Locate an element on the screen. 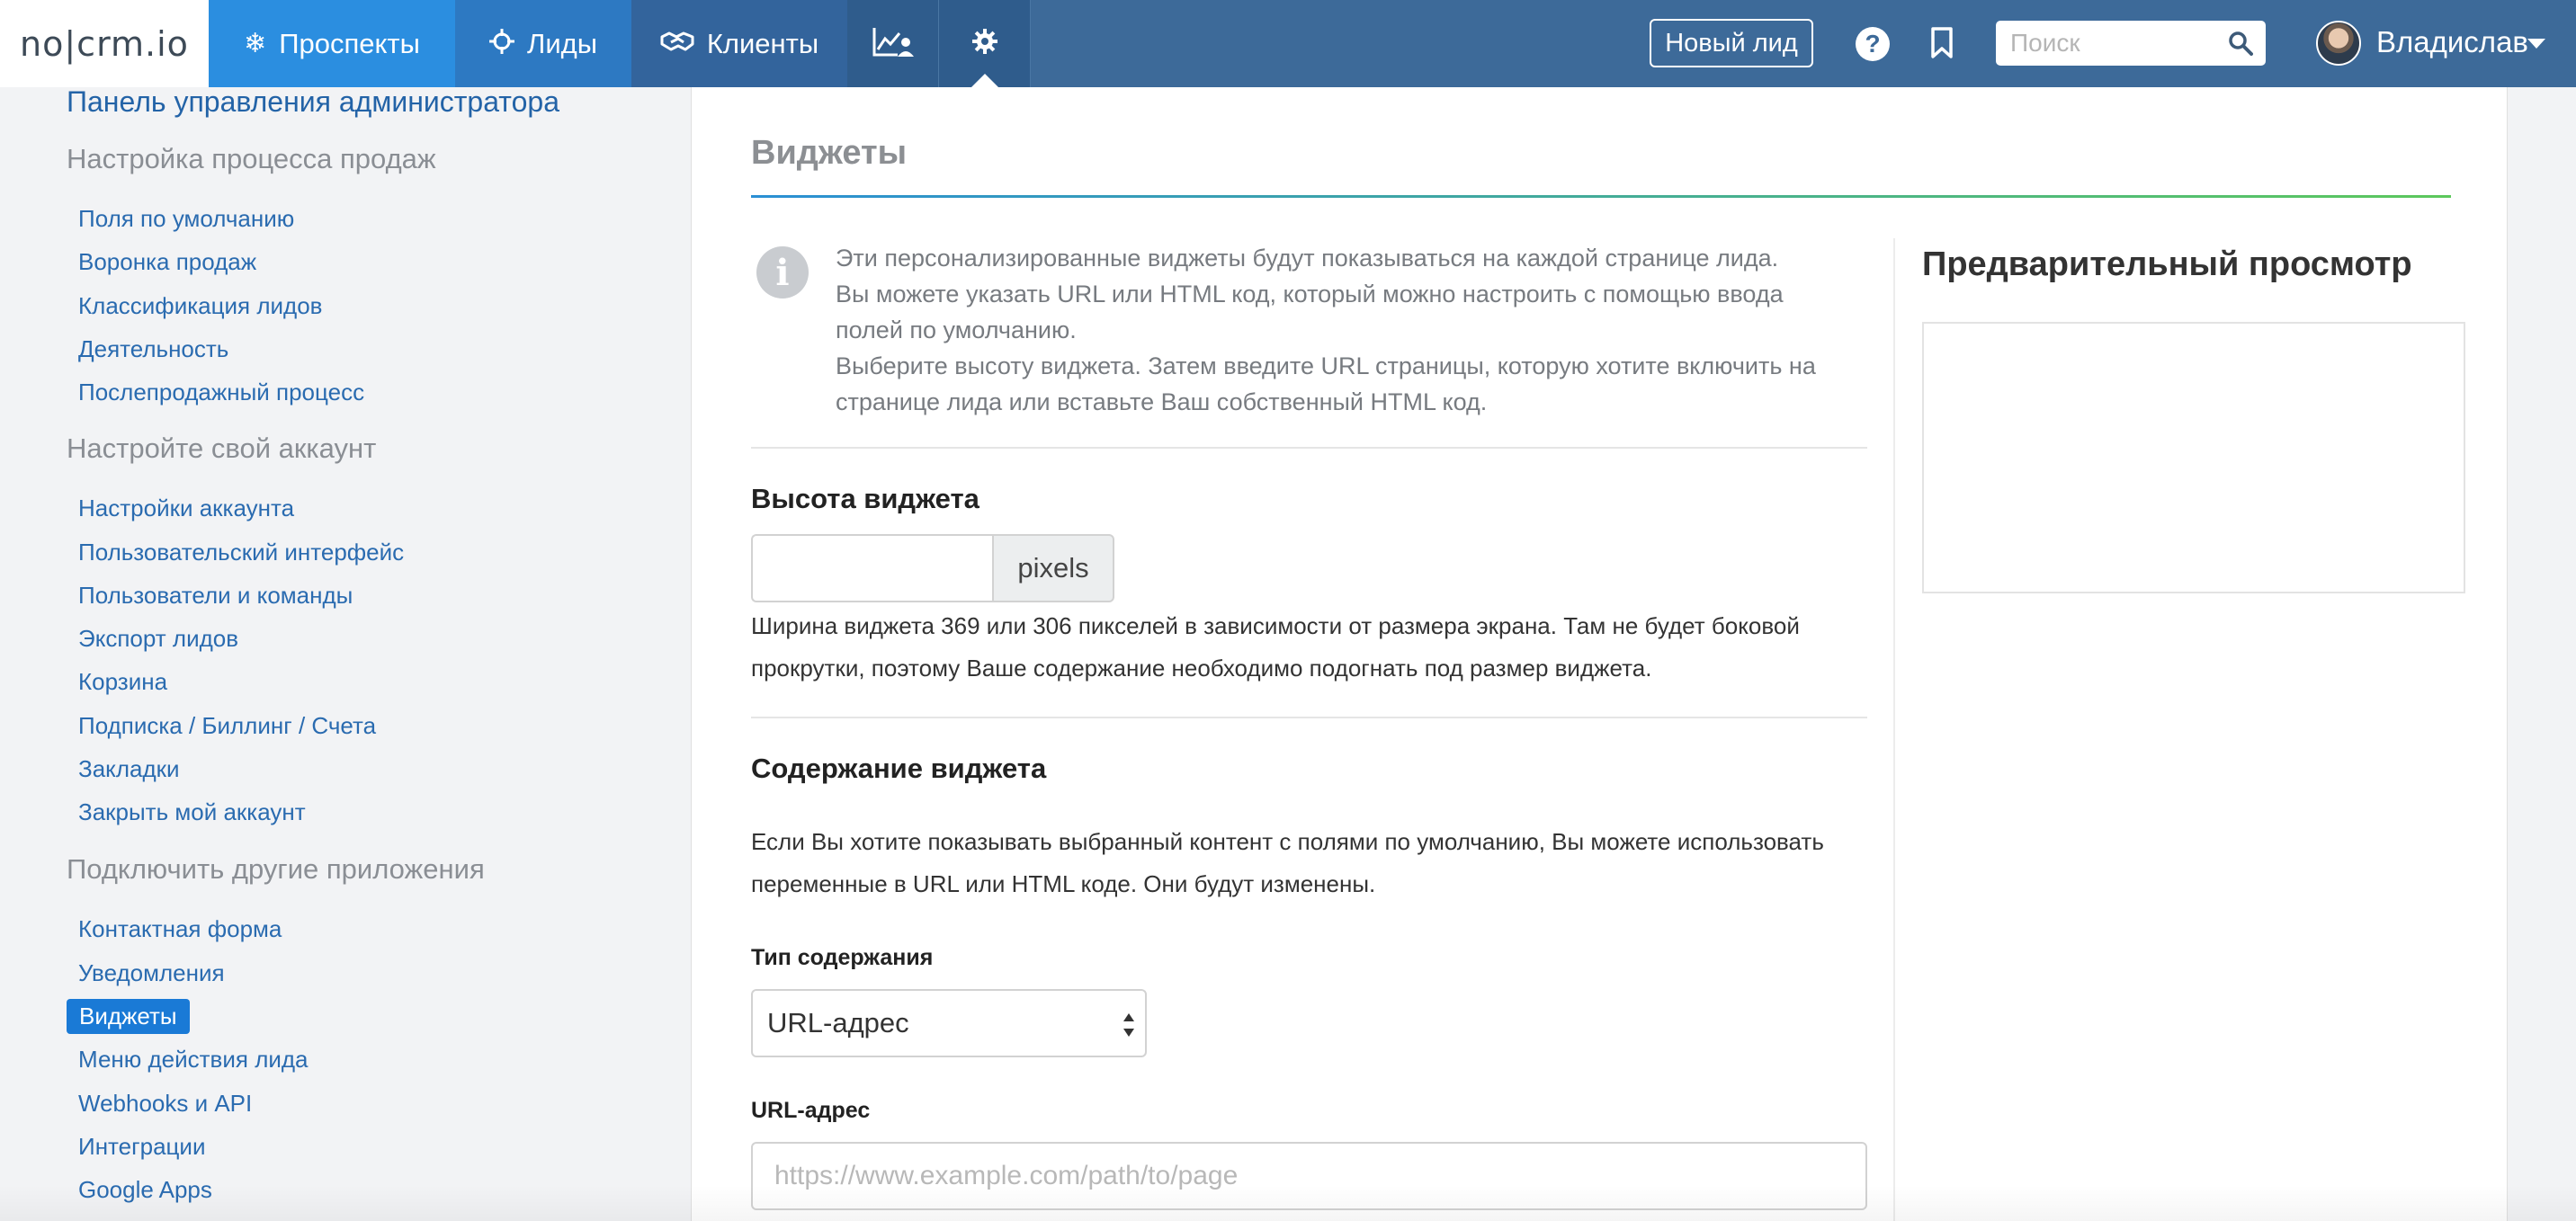 This screenshot has height=1221, width=2576. widget-height-input is located at coordinates (871, 568).